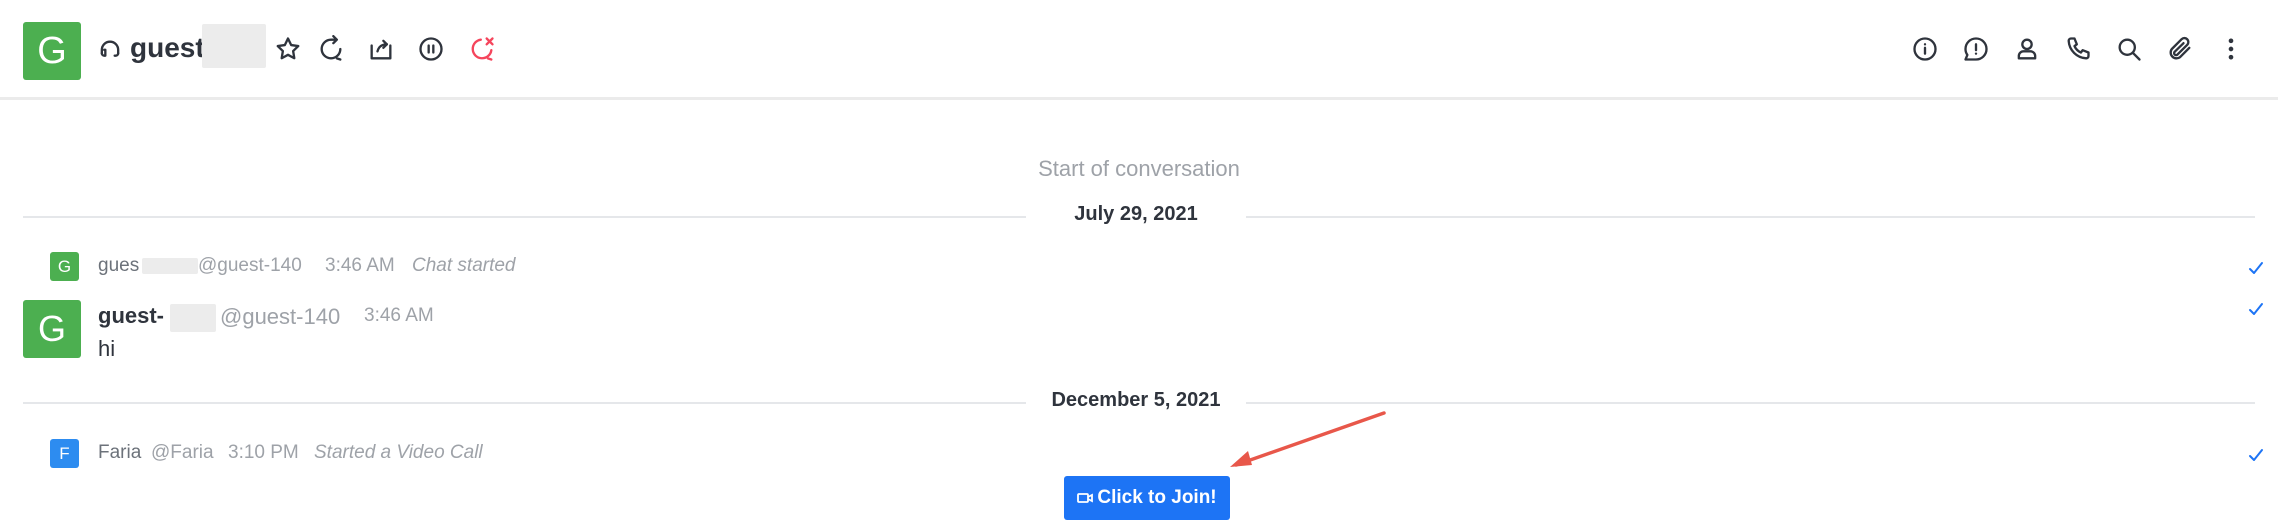 This screenshot has height=520, width=2278. Describe the element at coordinates (1085, 498) in the screenshot. I see `video-camera-icon` at that location.